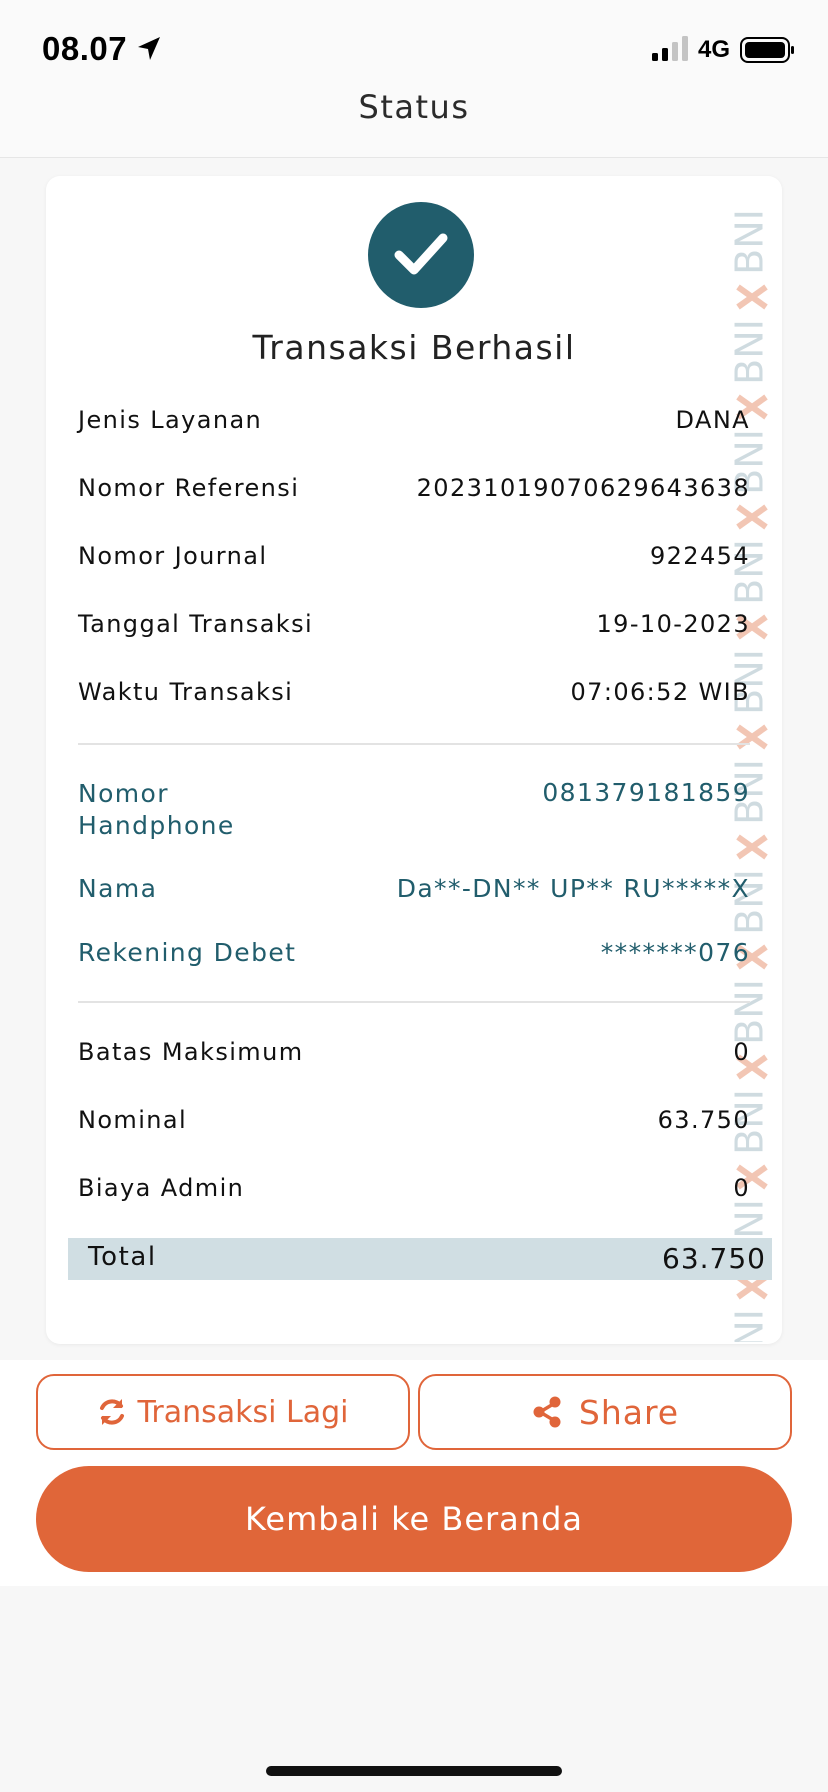  What do you see at coordinates (156, 809) in the screenshot?
I see `customer-label: Nomor Handphone` at bounding box center [156, 809].